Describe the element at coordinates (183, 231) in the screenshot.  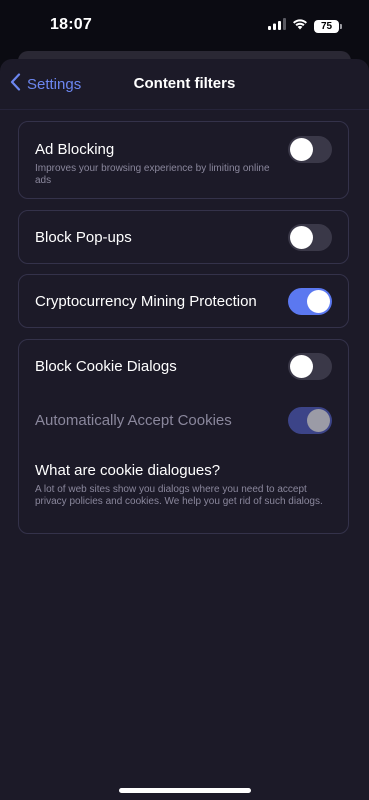
I see `block-popups-row: Block Pop-ups` at that location.